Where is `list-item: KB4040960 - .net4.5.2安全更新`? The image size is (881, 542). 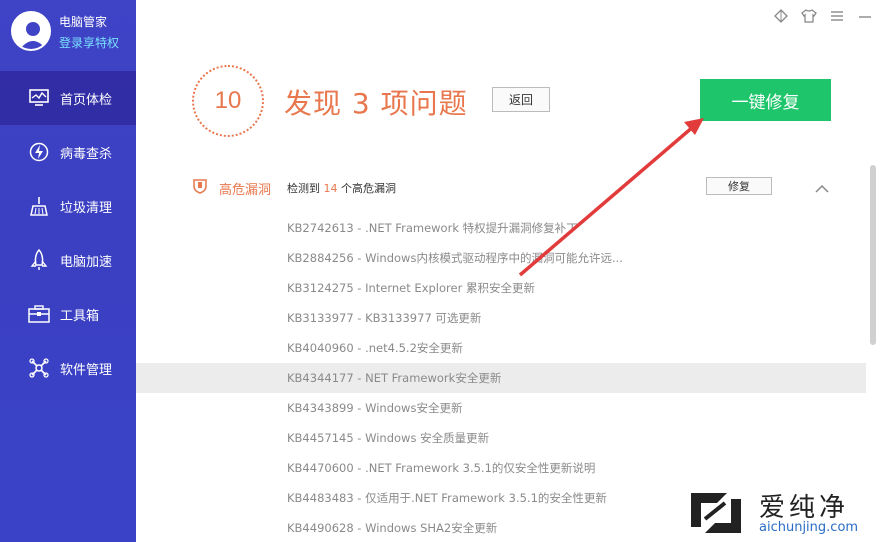 list-item: KB4040960 - .net4.5.2安全更新 is located at coordinates (501, 348).